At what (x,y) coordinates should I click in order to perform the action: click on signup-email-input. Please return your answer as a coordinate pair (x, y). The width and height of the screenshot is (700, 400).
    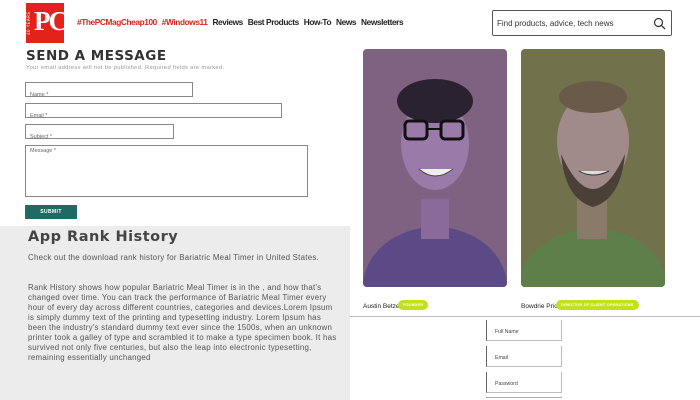
    Looking at the image, I should click on (524, 358).